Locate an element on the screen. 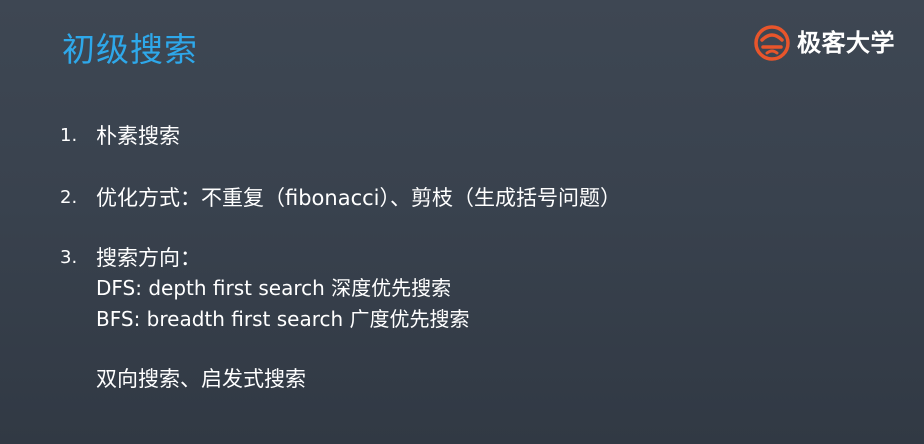  list-item-text: 搜索方向： is located at coordinates (148, 258).